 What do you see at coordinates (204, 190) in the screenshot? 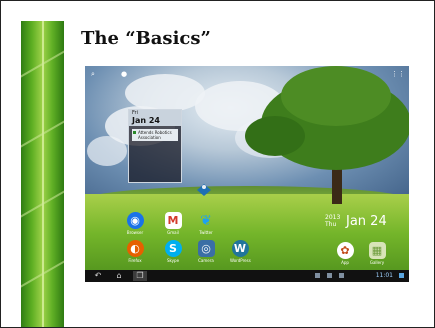
I see `pointer-icon` at bounding box center [204, 190].